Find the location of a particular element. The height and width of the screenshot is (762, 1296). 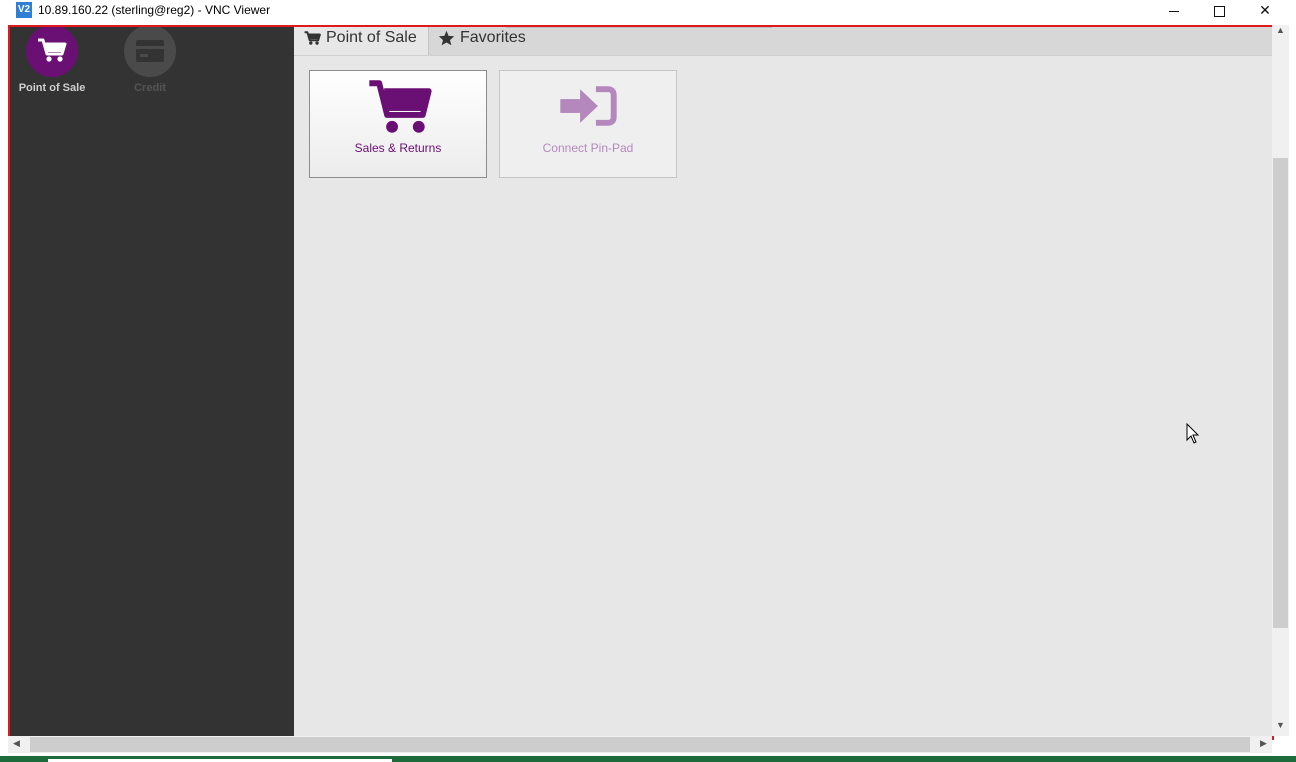

sidebar-item-label: Point of Sale is located at coordinates (52, 88).